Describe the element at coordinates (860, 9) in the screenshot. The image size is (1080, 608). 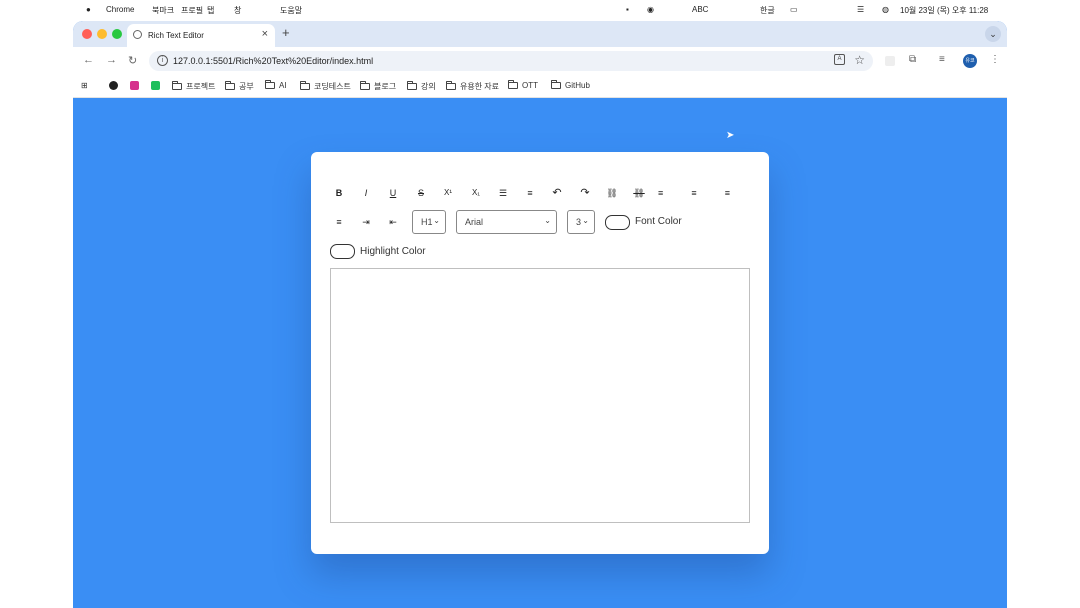
I see `control-center-icon: ☰` at that location.